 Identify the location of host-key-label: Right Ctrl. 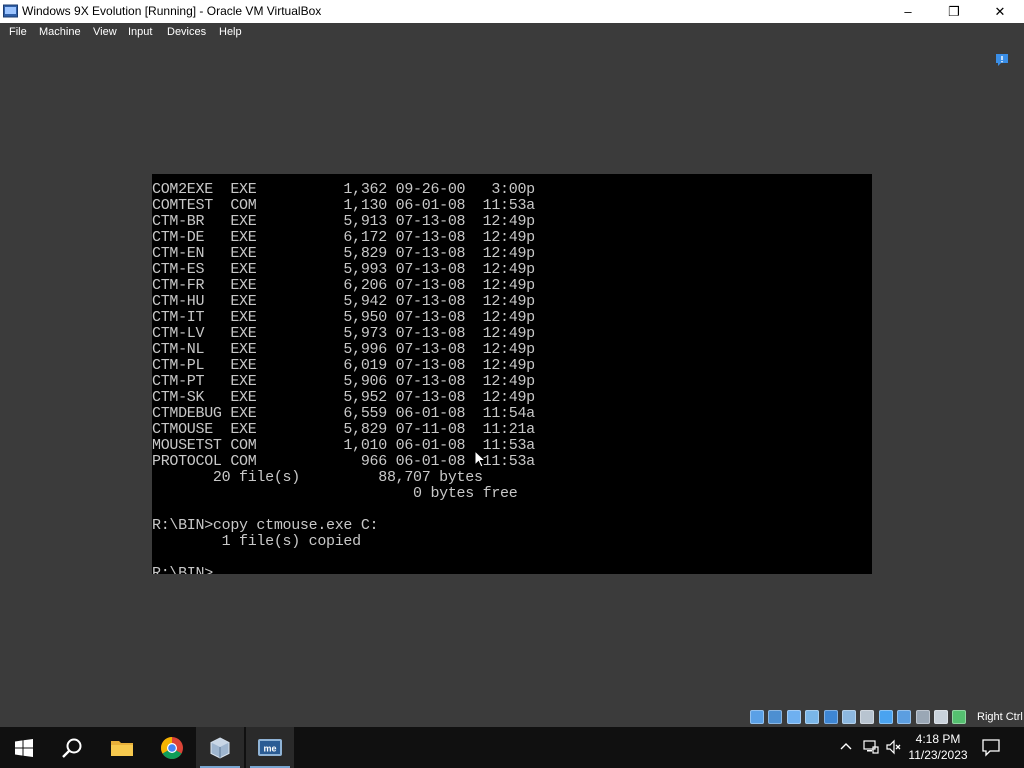
(1000, 717).